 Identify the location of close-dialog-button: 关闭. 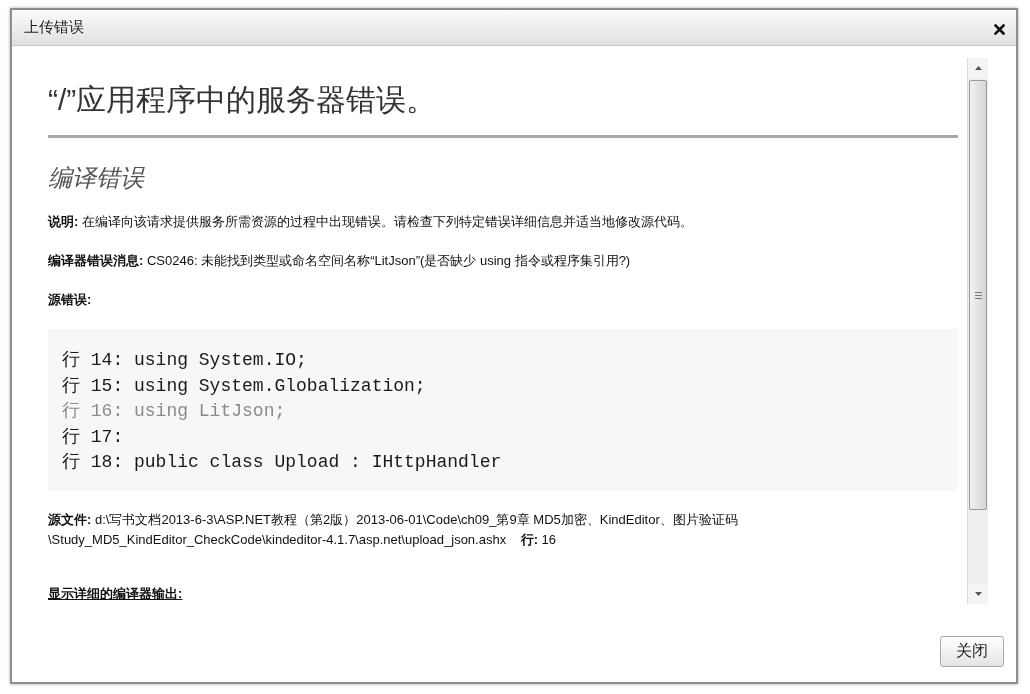
(972, 651).